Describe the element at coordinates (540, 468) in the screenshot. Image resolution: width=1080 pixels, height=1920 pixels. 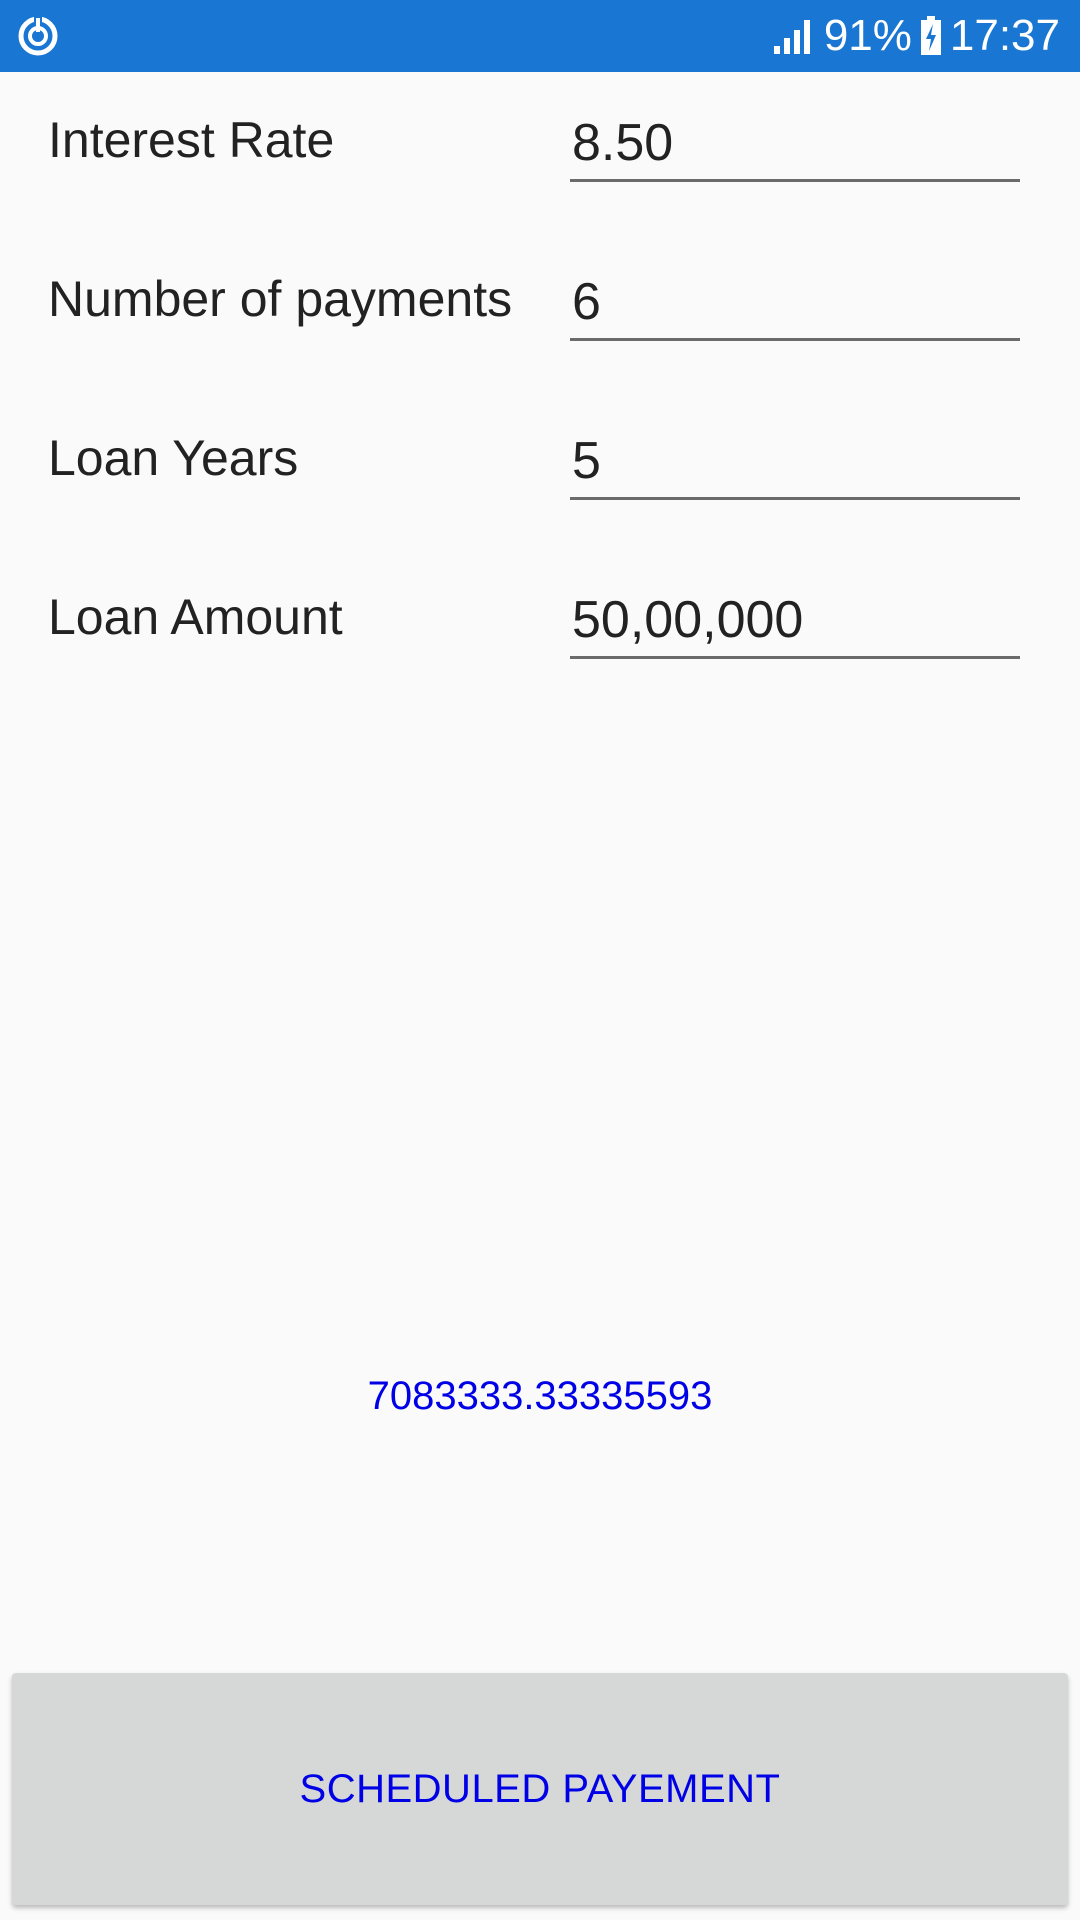
I see `loan-years-row: Loan Years` at that location.